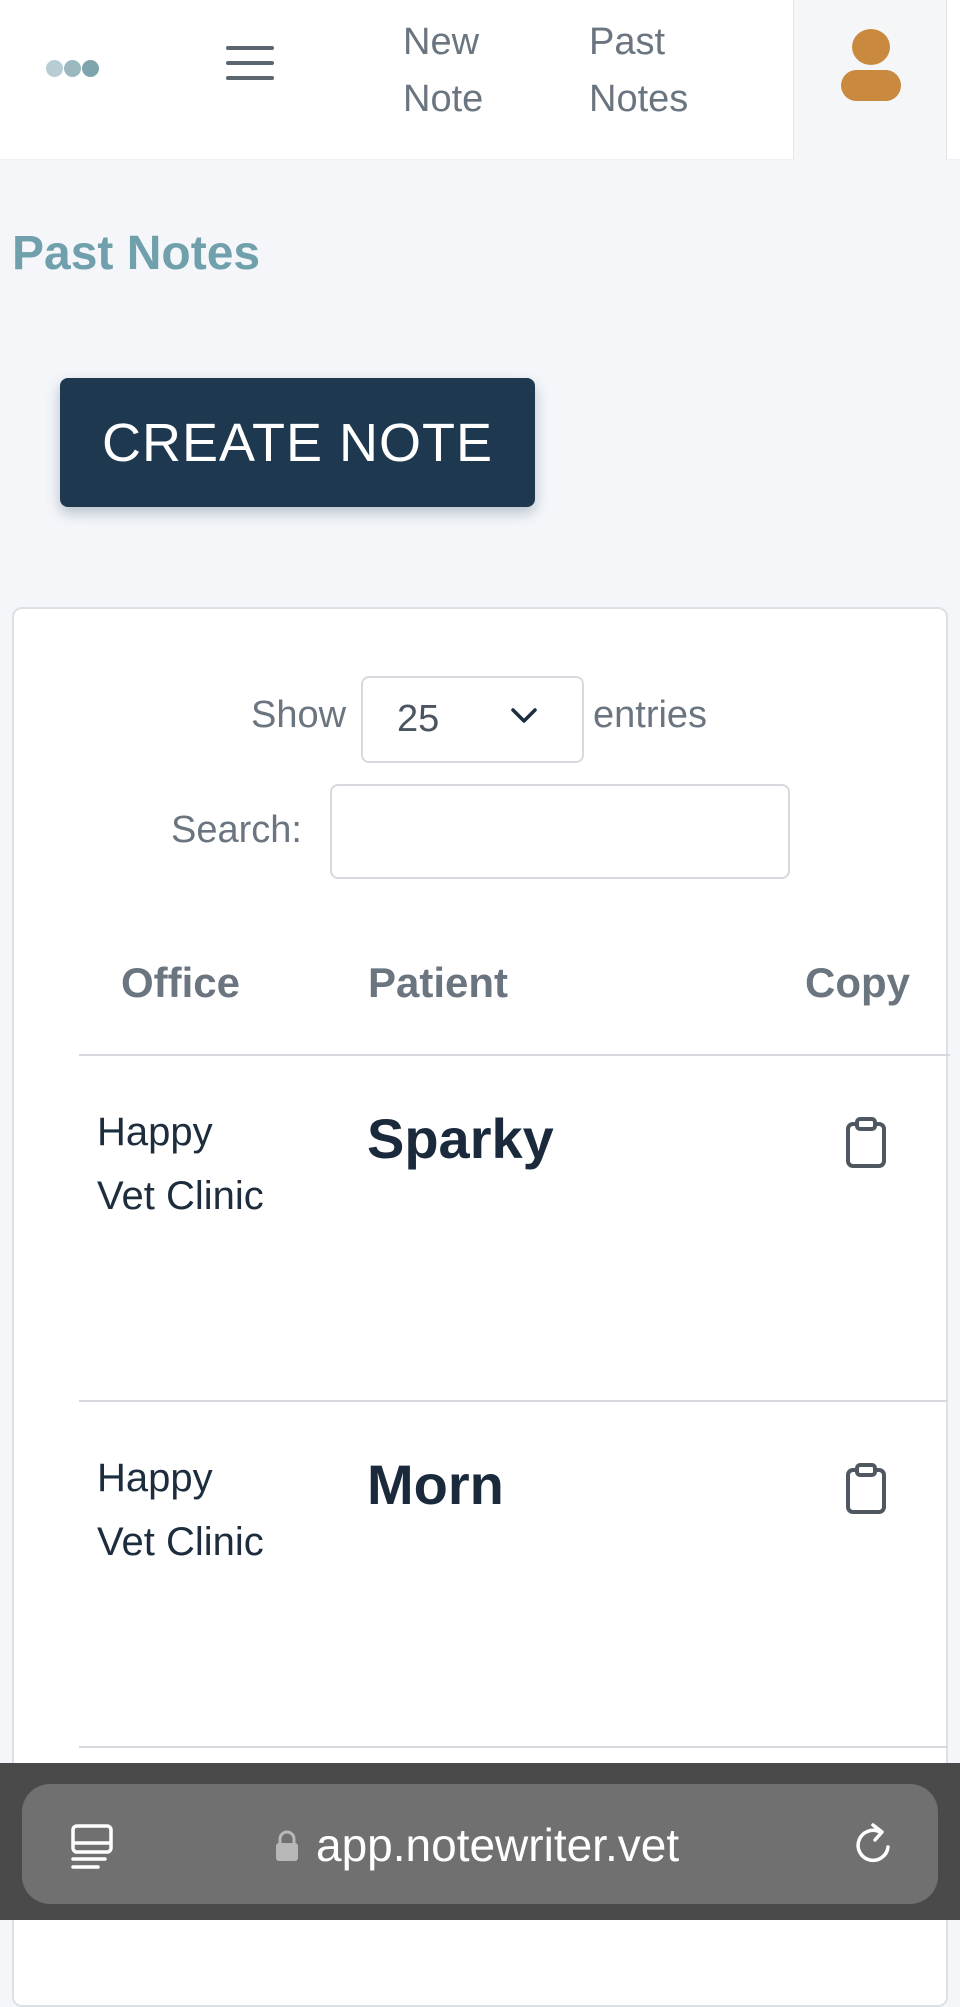 This screenshot has width=960, height=2007. What do you see at coordinates (871, 47) in the screenshot?
I see `user-avatar-icon` at bounding box center [871, 47].